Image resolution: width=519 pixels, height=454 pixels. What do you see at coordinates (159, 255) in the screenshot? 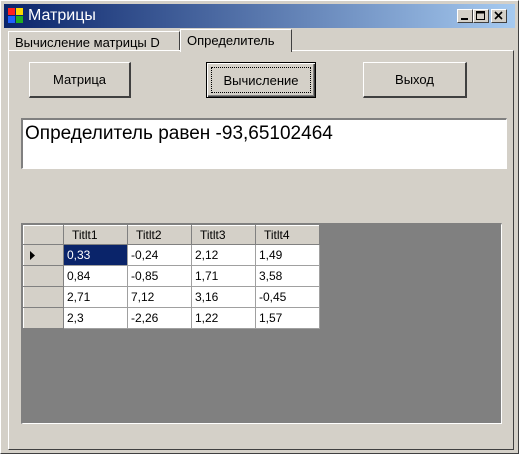
I see `grid-cell: -0,24` at bounding box center [159, 255].